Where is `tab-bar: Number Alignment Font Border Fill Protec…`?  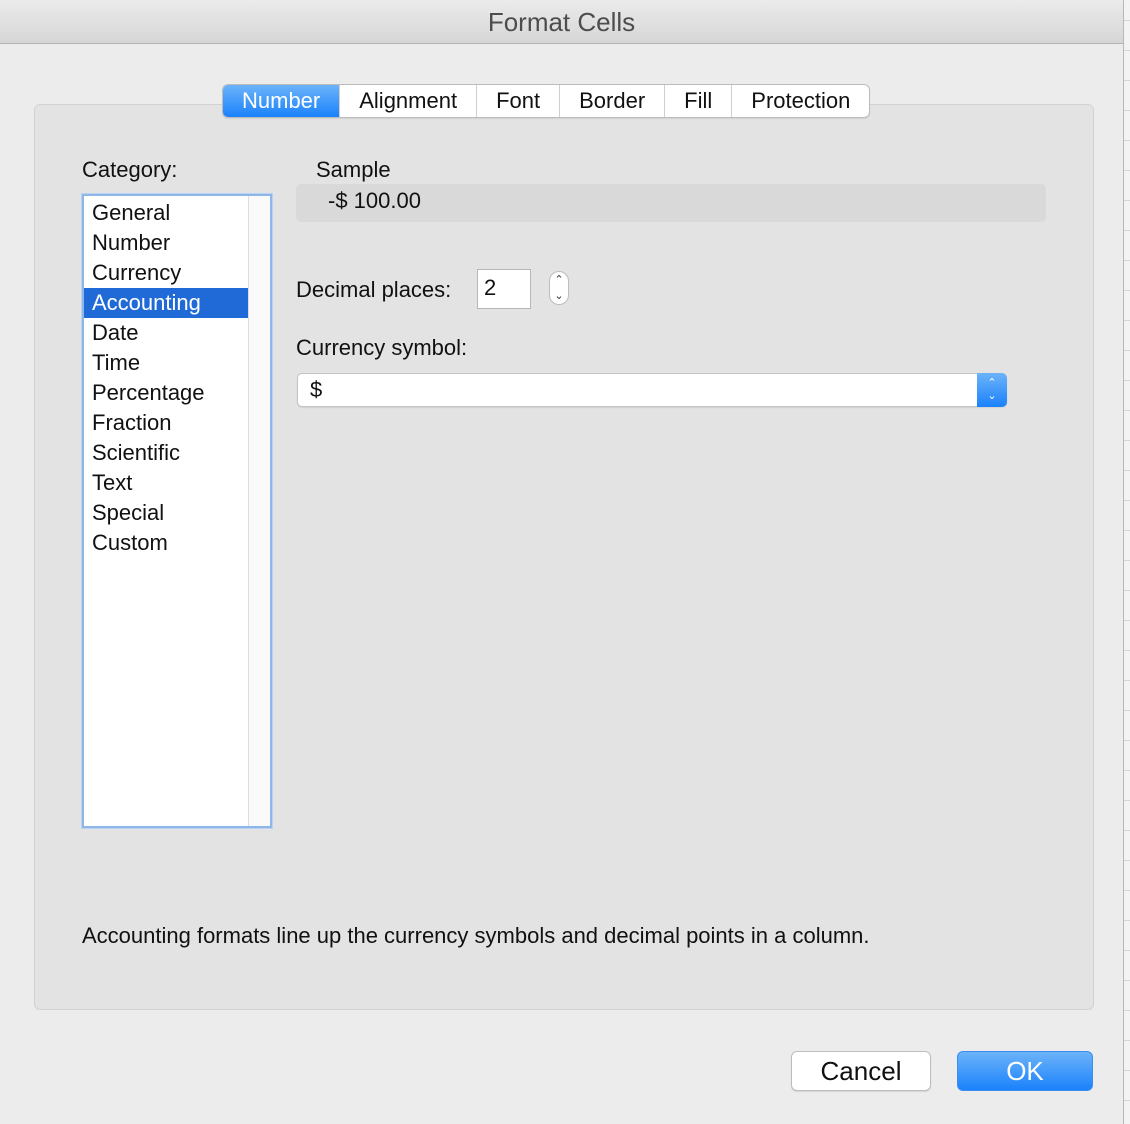 tab-bar: Number Alignment Font Border Fill Protec… is located at coordinates (546, 101).